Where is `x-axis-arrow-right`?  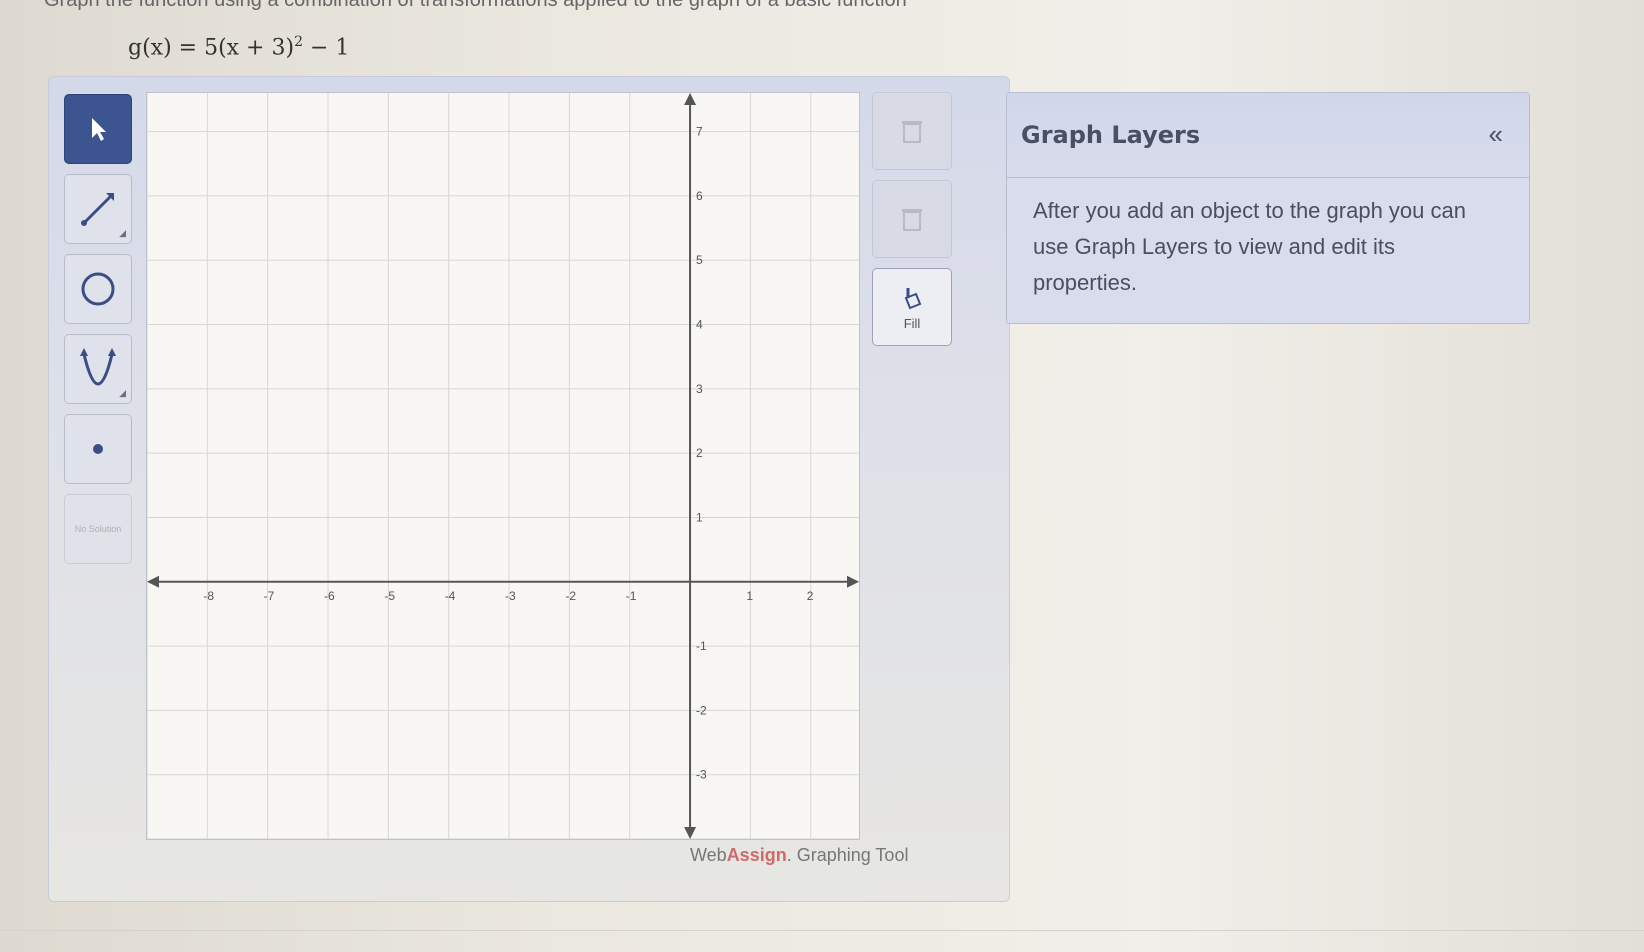
x-axis-arrow-right is located at coordinates (853, 581).